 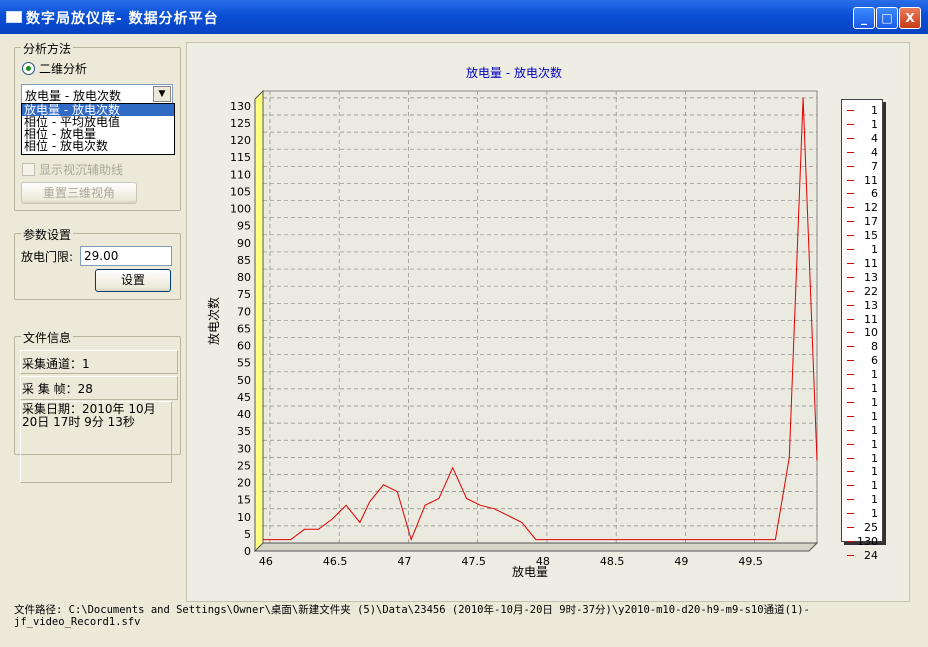 What do you see at coordinates (536, 547) in the screenshot?
I see `x-axis-floor` at bounding box center [536, 547].